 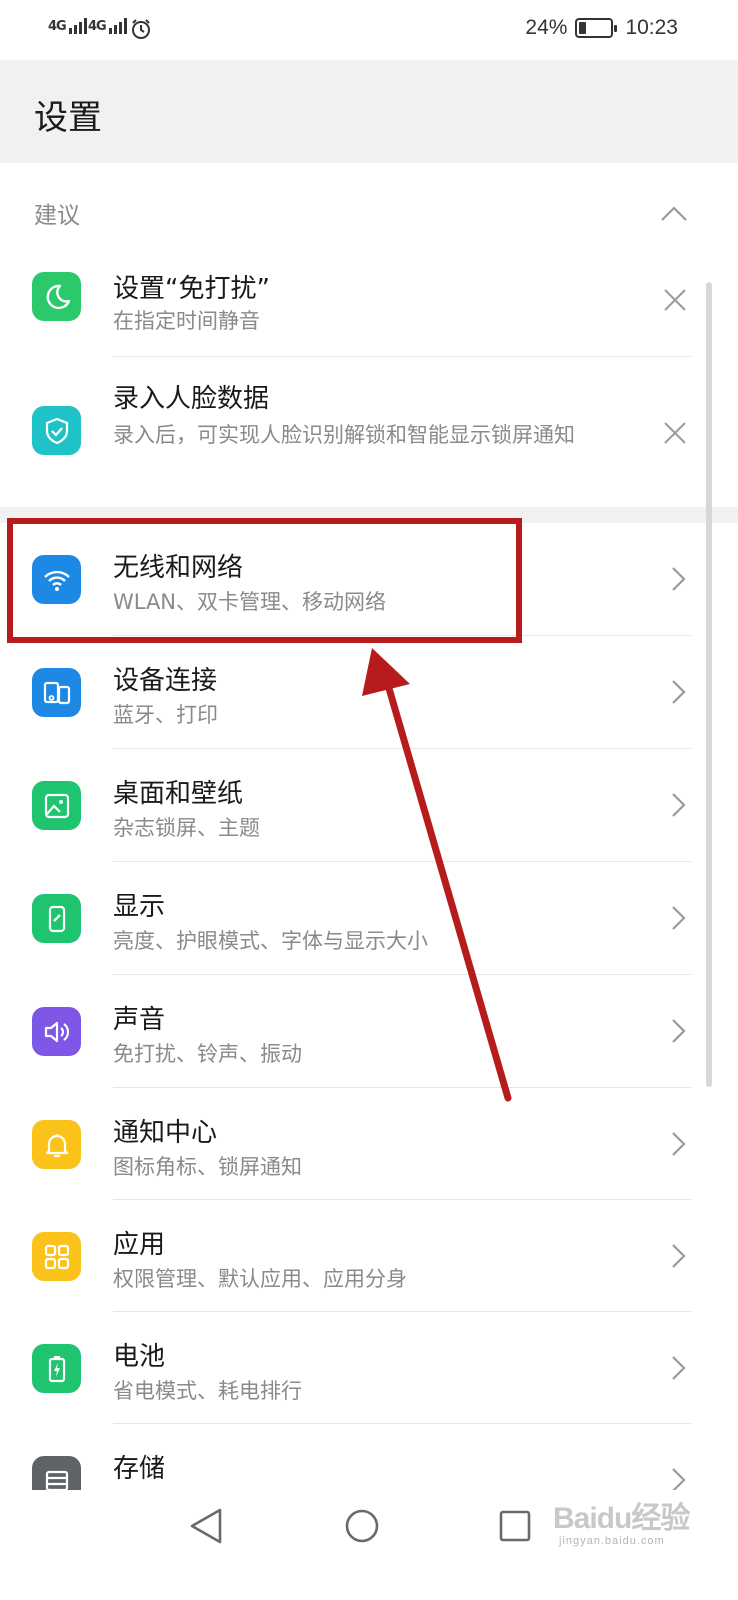 What do you see at coordinates (56, 1473) in the screenshot?
I see `storage-icon` at bounding box center [56, 1473].